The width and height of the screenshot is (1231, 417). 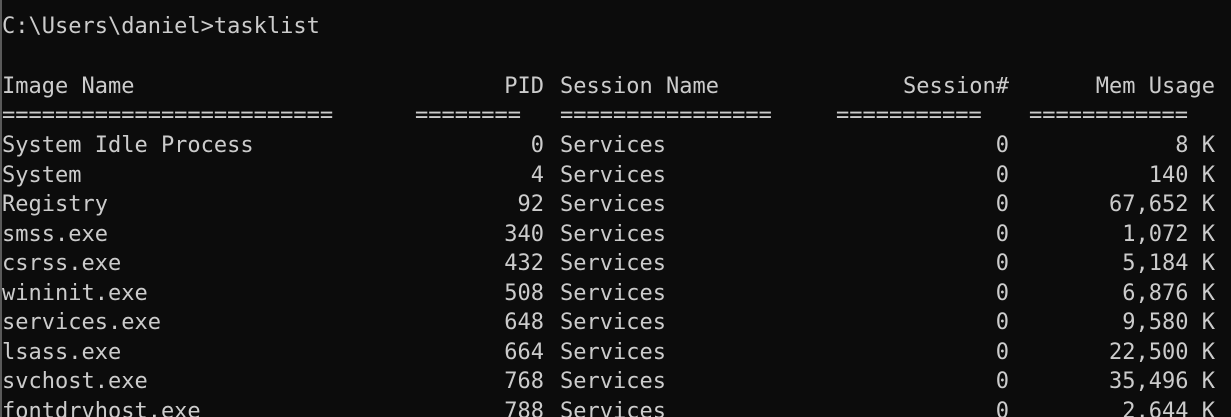 I want to click on header-mem-usage: Mem Usage, so click(x=1155, y=86).